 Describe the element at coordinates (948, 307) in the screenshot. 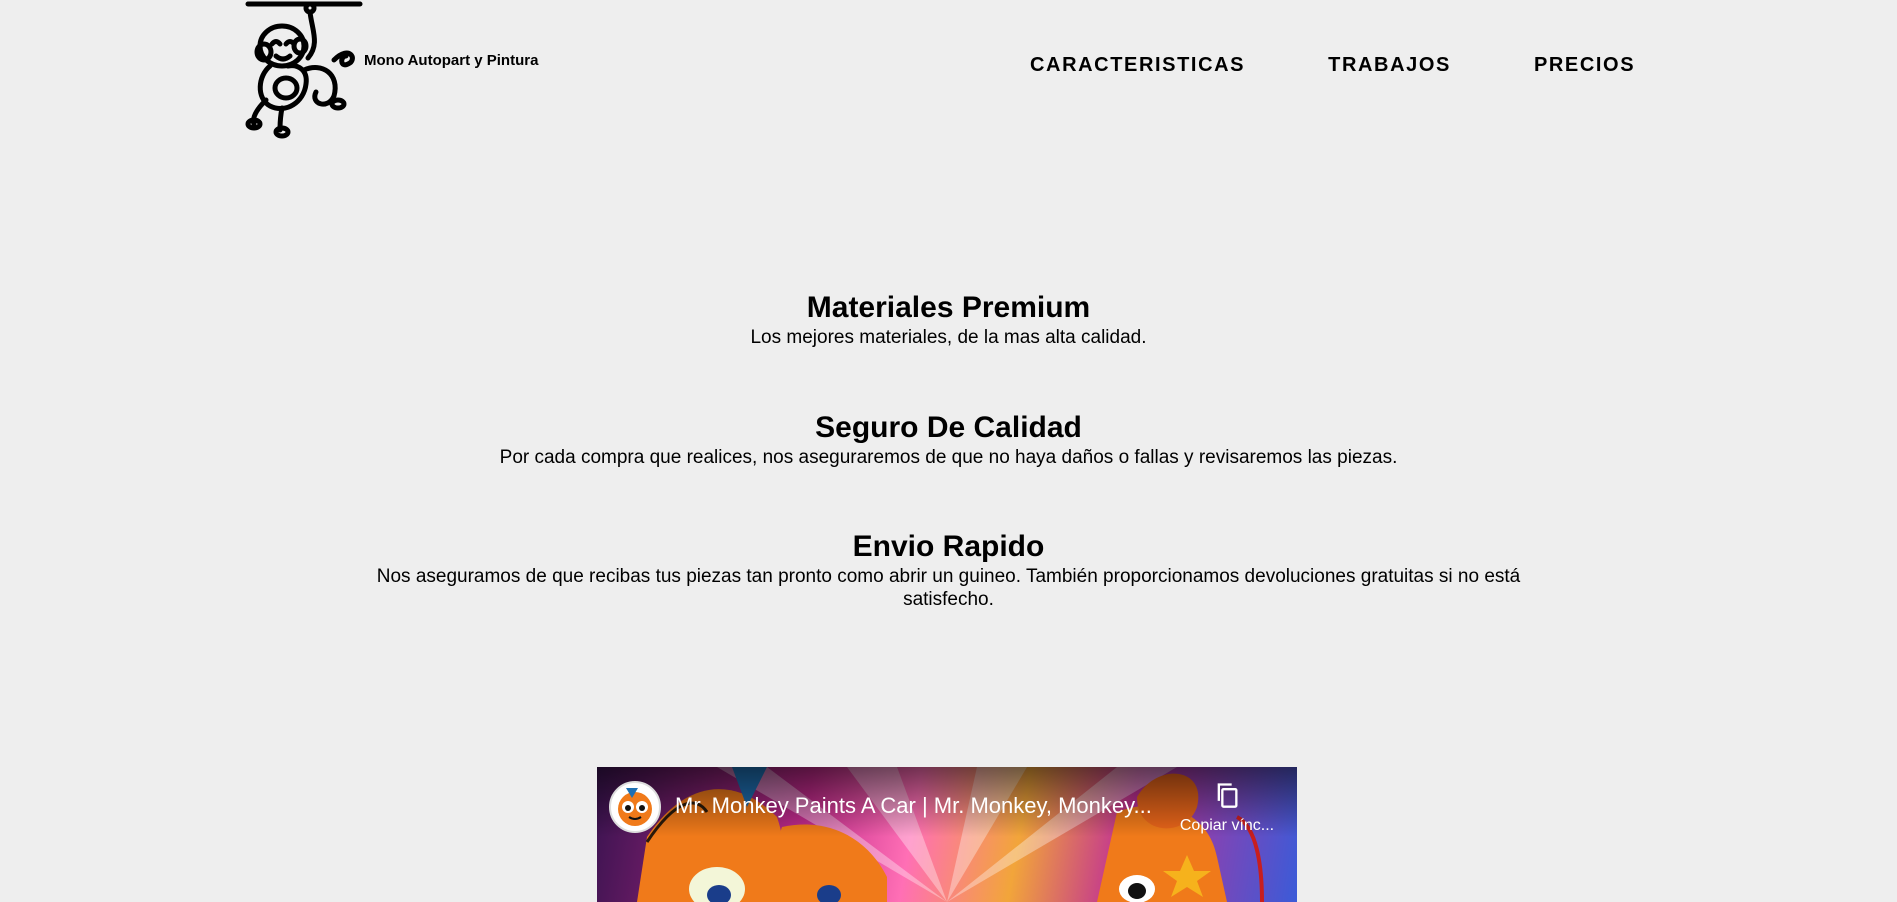

I see `feature-title: Materiales Premium` at that location.